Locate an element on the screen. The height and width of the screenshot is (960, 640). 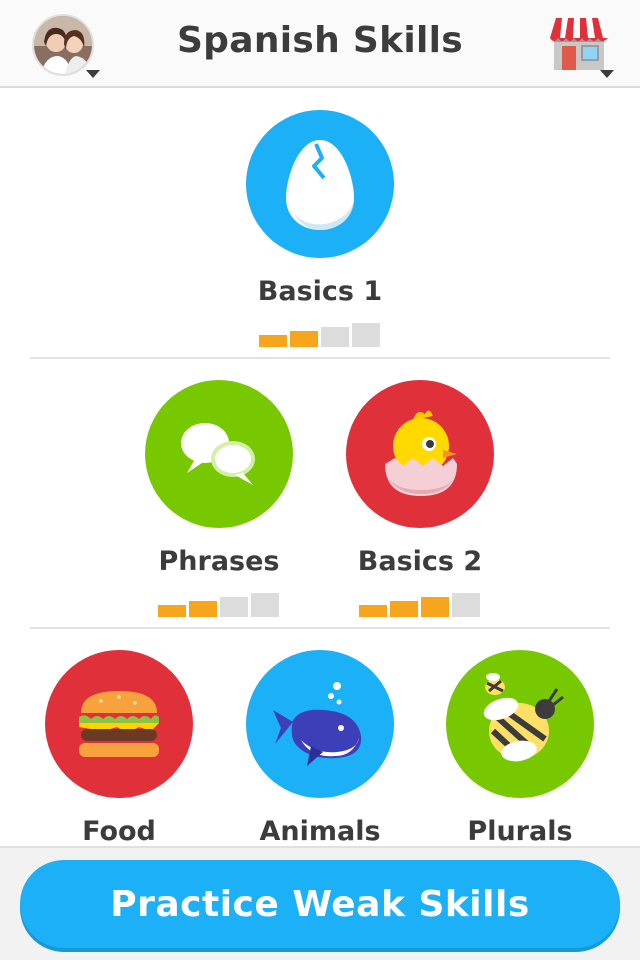
practice-weak-skills-button: Practice Weak Skills is located at coordinates (320, 904).